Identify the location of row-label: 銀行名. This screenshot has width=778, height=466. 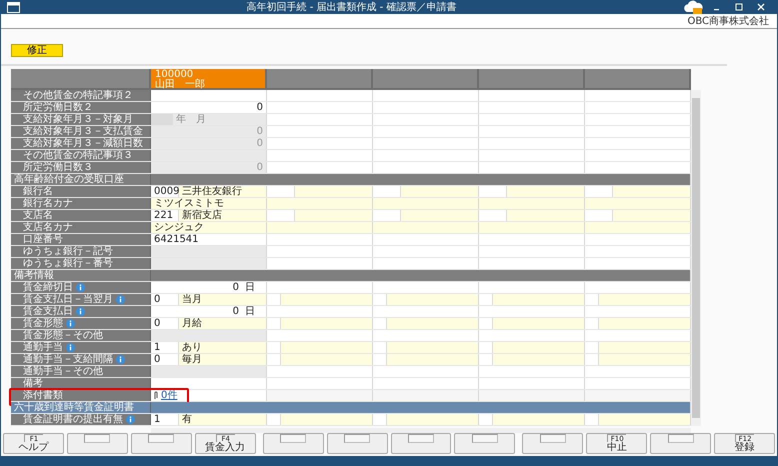
(81, 191).